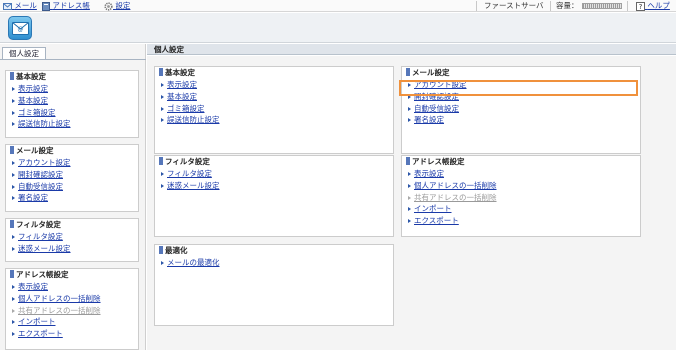 This screenshot has height=350, width=676. I want to click on sidebar-section-mail: メール設定 アカウント設定 開封確認設定 自動受信設定 署名設定, so click(72, 178).